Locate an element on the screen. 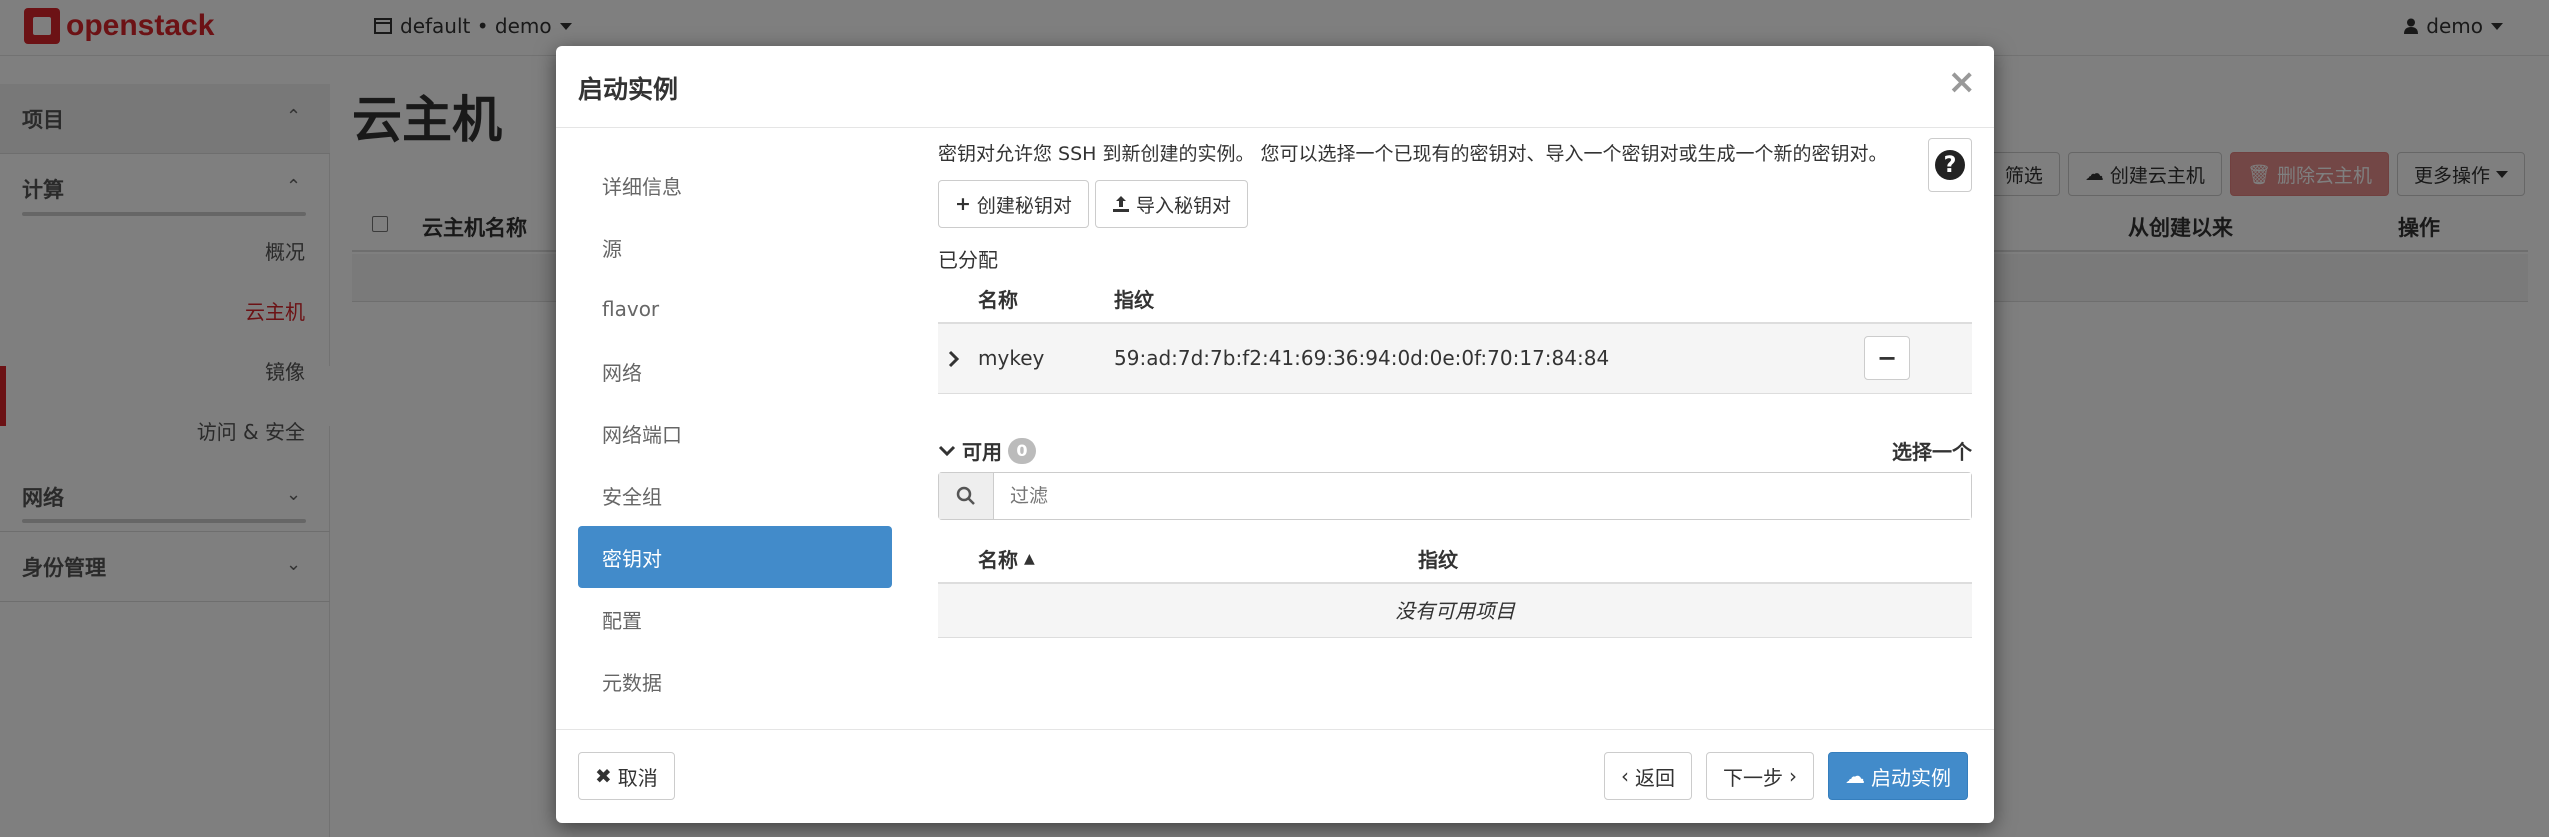  allocated-label: 已分配 is located at coordinates (968, 260).